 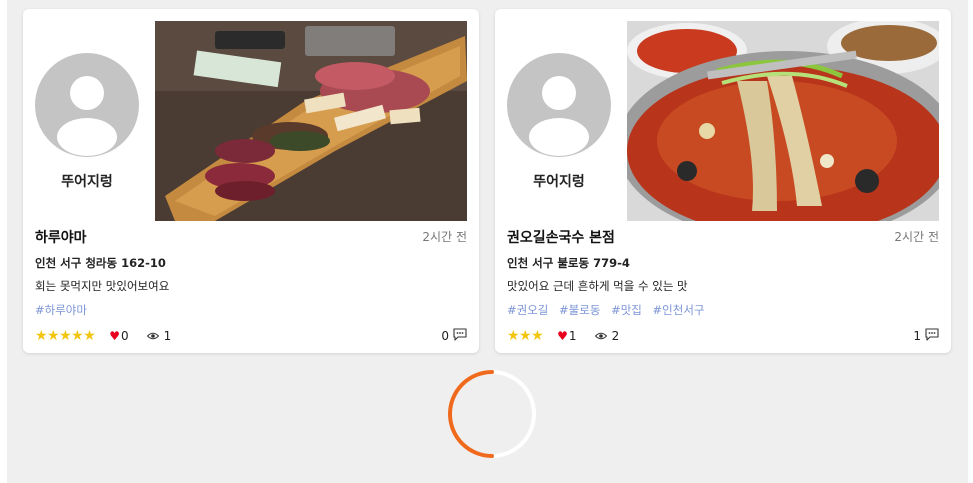 What do you see at coordinates (579, 310) in the screenshot?
I see `tag-link: #불로동` at bounding box center [579, 310].